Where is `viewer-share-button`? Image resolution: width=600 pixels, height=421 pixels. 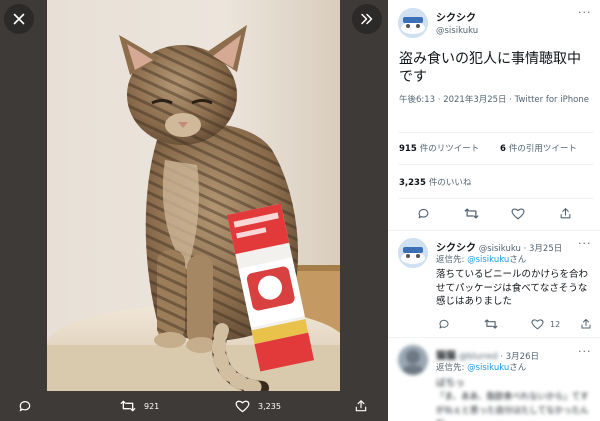 viewer-share-button is located at coordinates (365, 406).